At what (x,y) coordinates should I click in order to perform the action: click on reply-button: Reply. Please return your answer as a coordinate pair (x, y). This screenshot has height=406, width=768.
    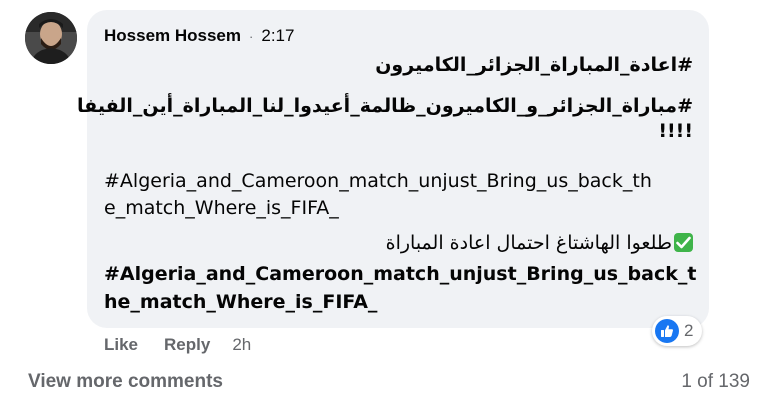
    Looking at the image, I should click on (187, 345).